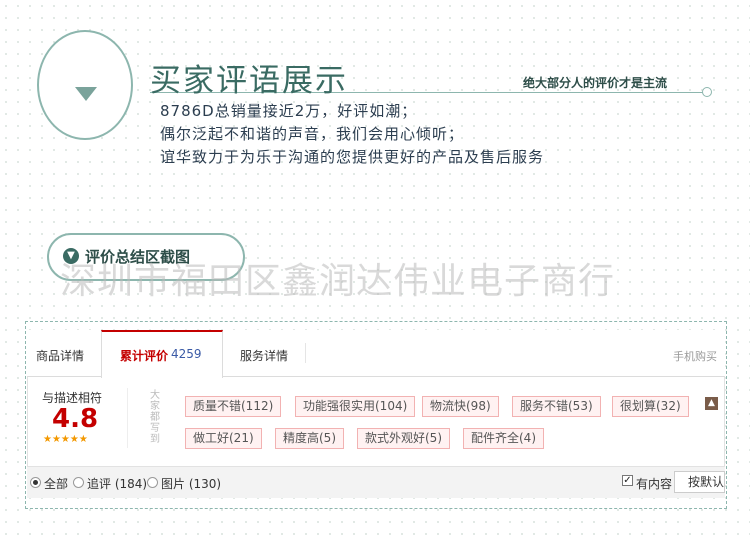  I want to click on page-title: 买家评语展示, so click(249, 81).